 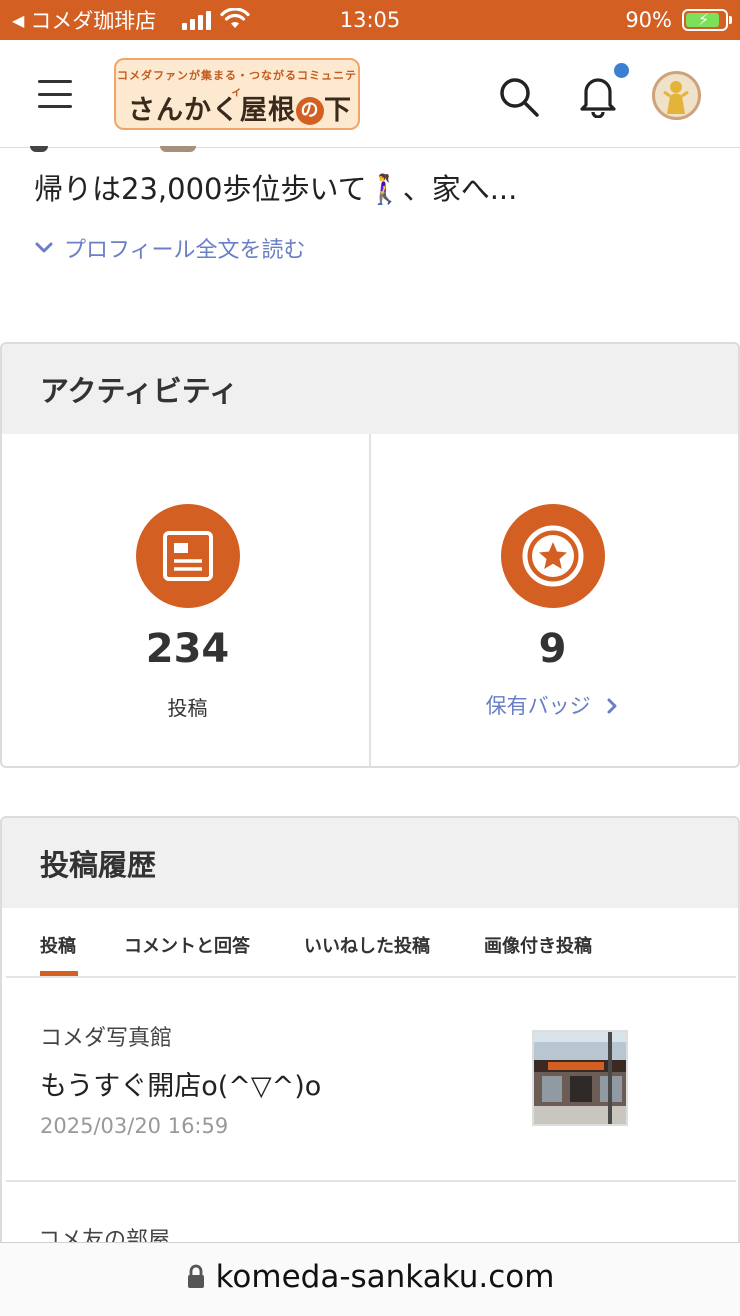 What do you see at coordinates (598, 95) in the screenshot?
I see `bell-icon` at bounding box center [598, 95].